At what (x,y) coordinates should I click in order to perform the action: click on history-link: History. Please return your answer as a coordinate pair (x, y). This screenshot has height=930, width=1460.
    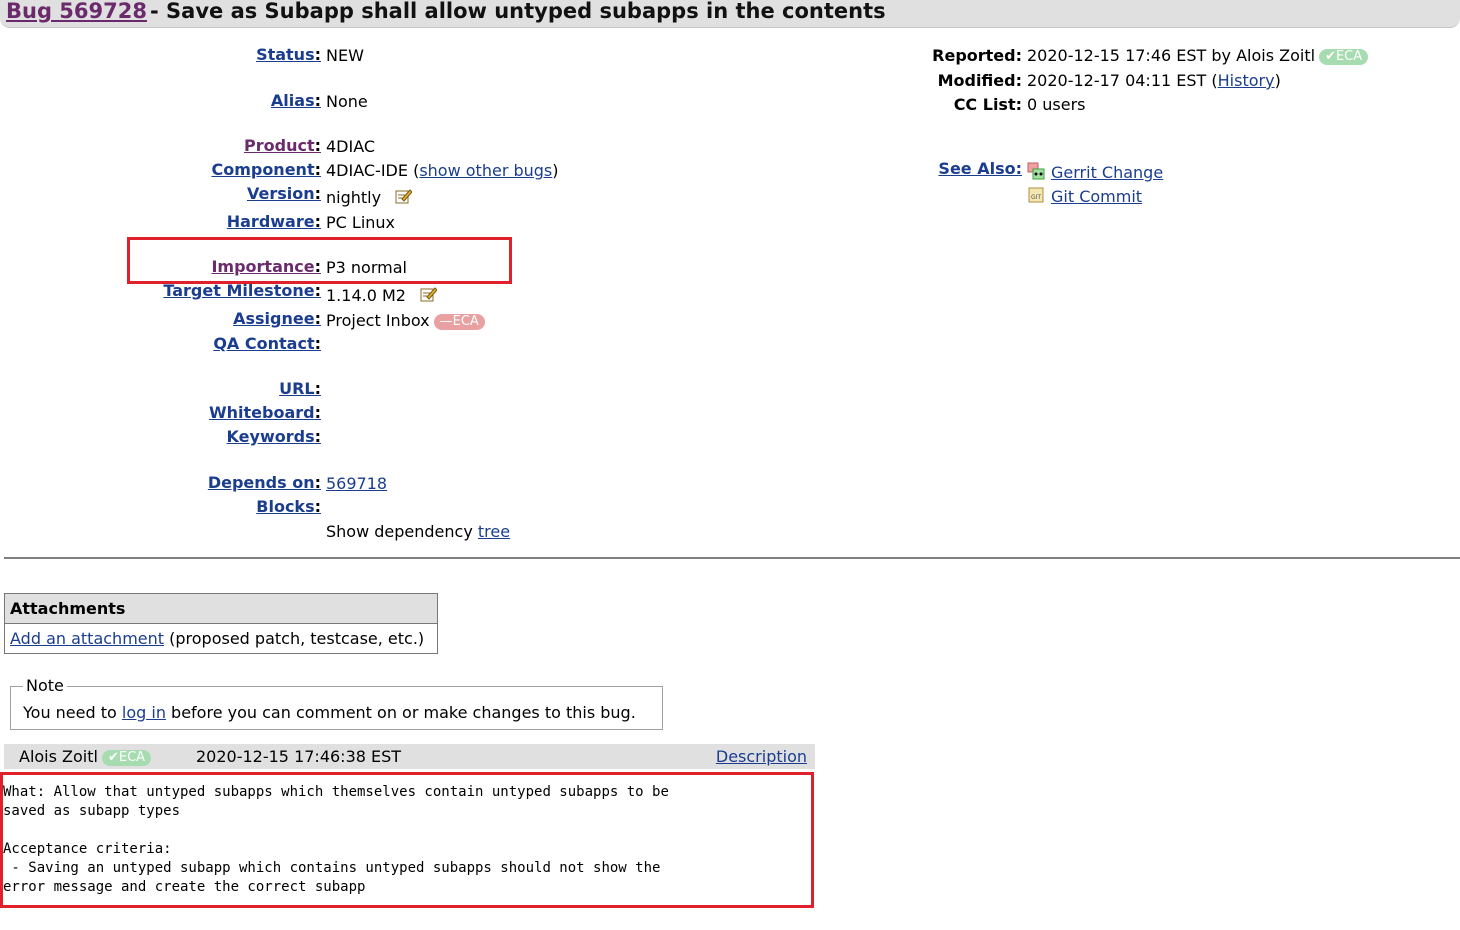
    Looking at the image, I should click on (1246, 80).